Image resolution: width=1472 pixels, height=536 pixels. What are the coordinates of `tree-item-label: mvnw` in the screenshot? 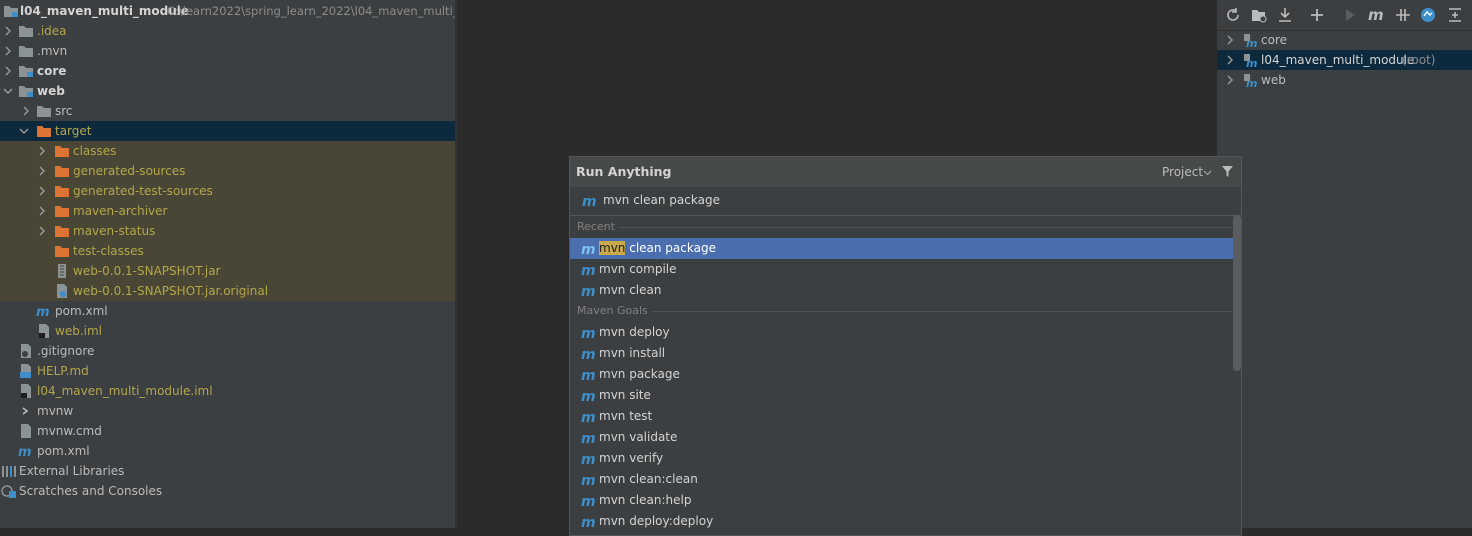 It's located at (55, 411).